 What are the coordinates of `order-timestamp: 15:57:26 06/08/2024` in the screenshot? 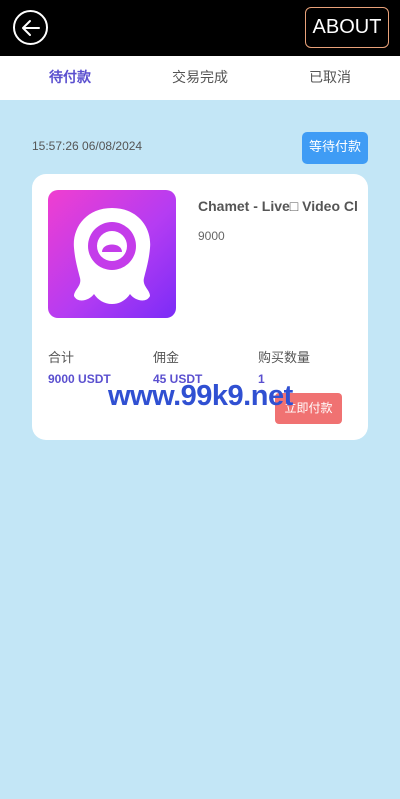 It's located at (87, 146).